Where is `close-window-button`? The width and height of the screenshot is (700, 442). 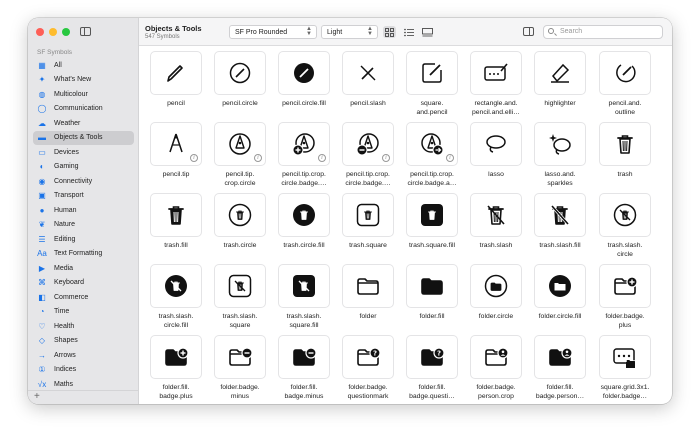 close-window-button is located at coordinates (40, 32).